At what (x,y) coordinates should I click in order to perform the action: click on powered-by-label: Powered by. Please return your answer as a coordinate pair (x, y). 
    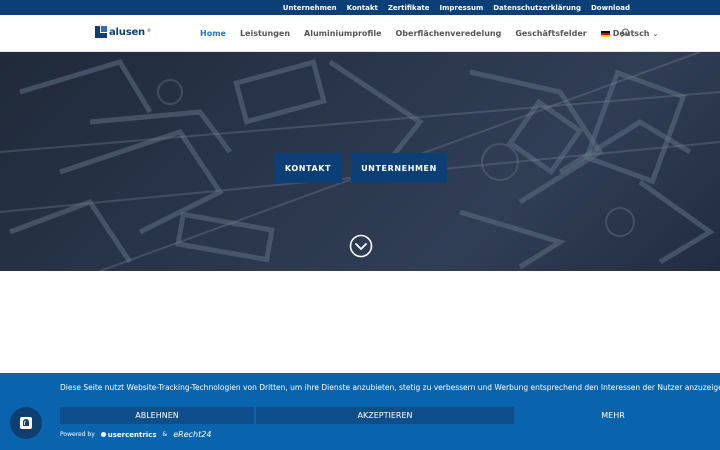
    Looking at the image, I should click on (77, 434).